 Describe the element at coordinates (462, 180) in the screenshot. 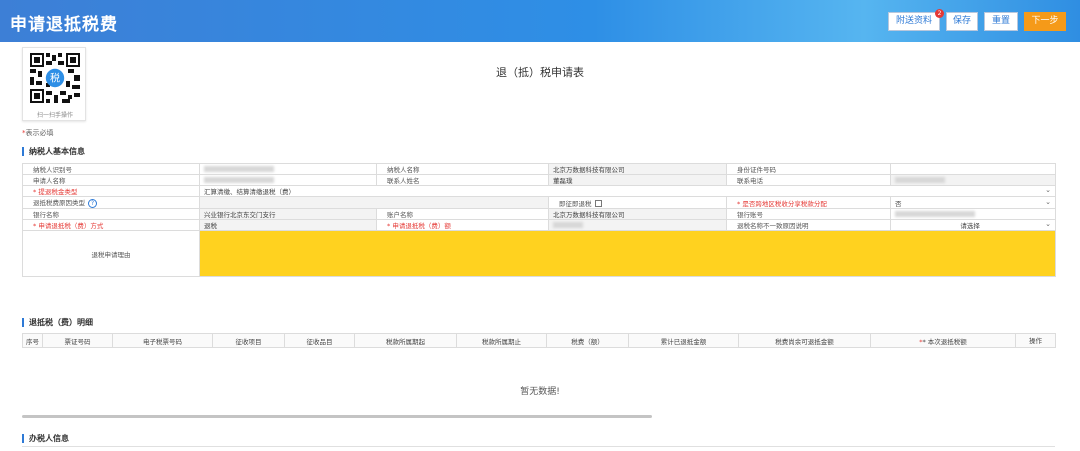

I see `label-contact-name: 联系人姓名` at that location.